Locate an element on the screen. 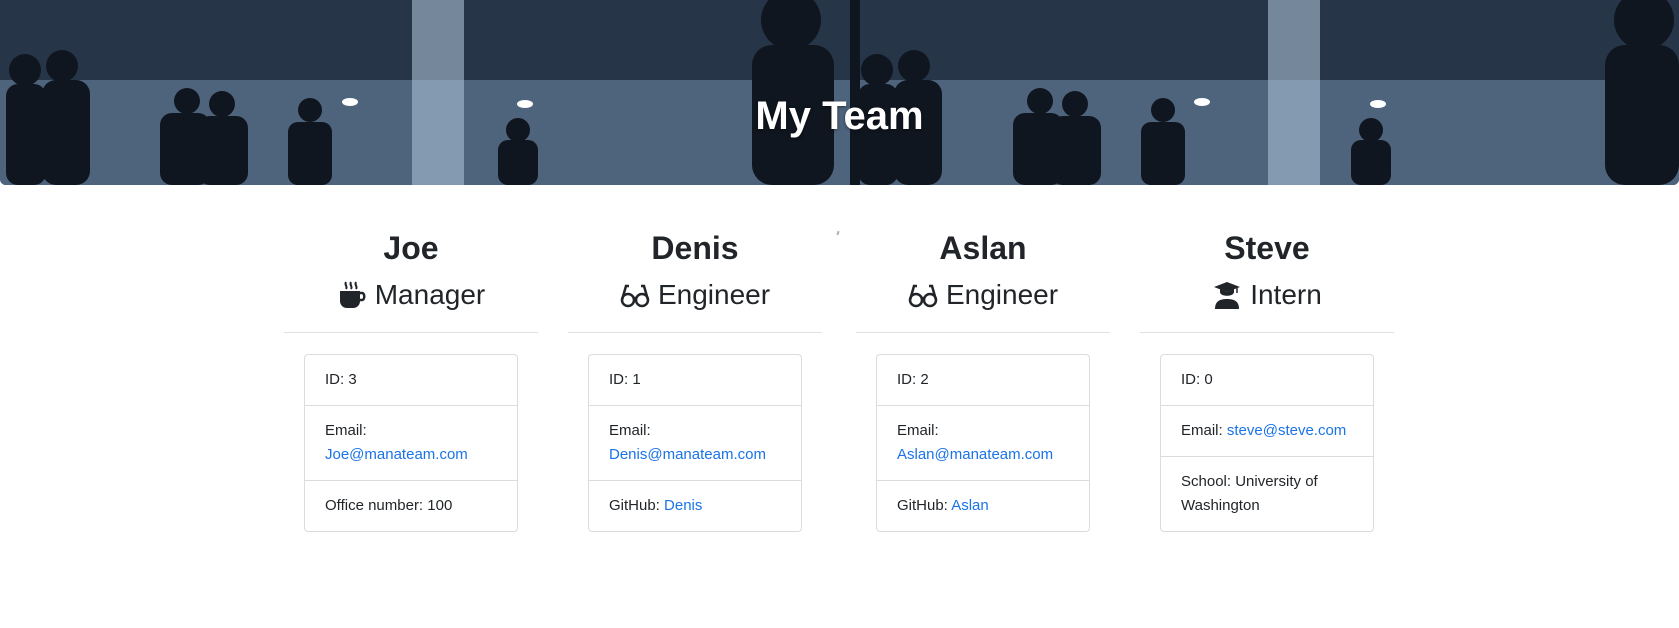 The image size is (1679, 628). github-row: GitHub: Denis is located at coordinates (695, 505).